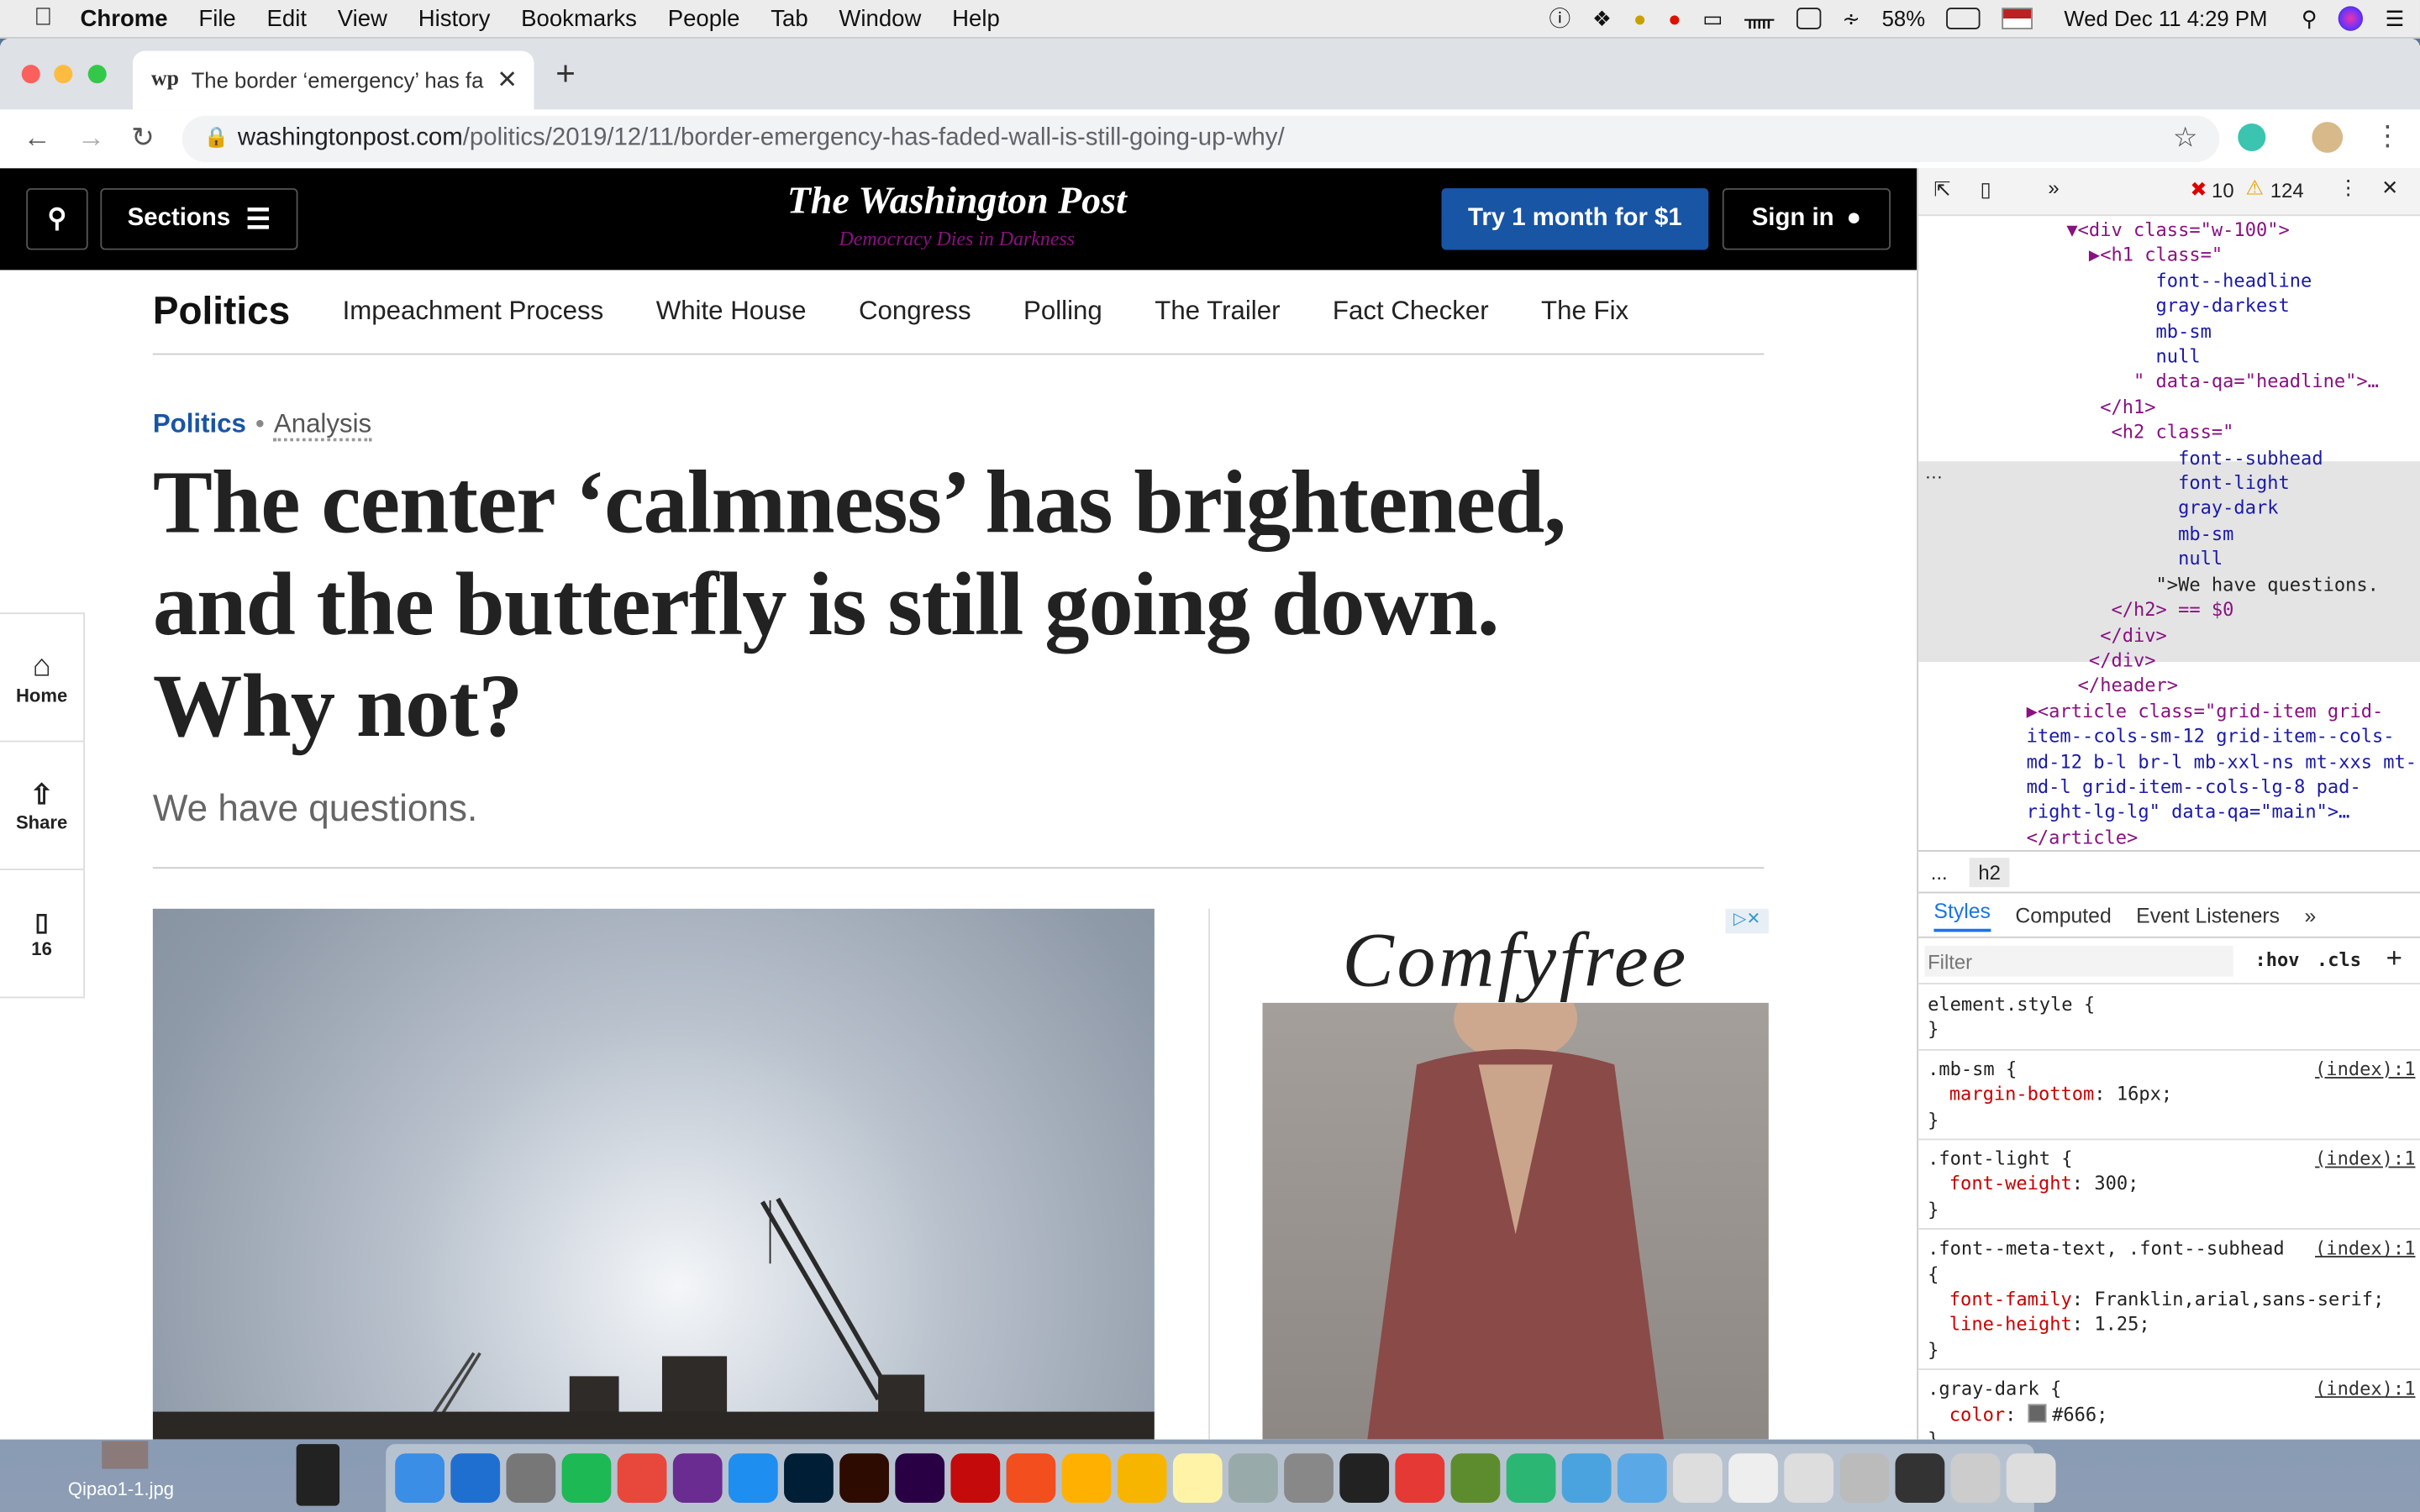  I want to click on devtools-menu-icon: ⋮, so click(2348, 188).